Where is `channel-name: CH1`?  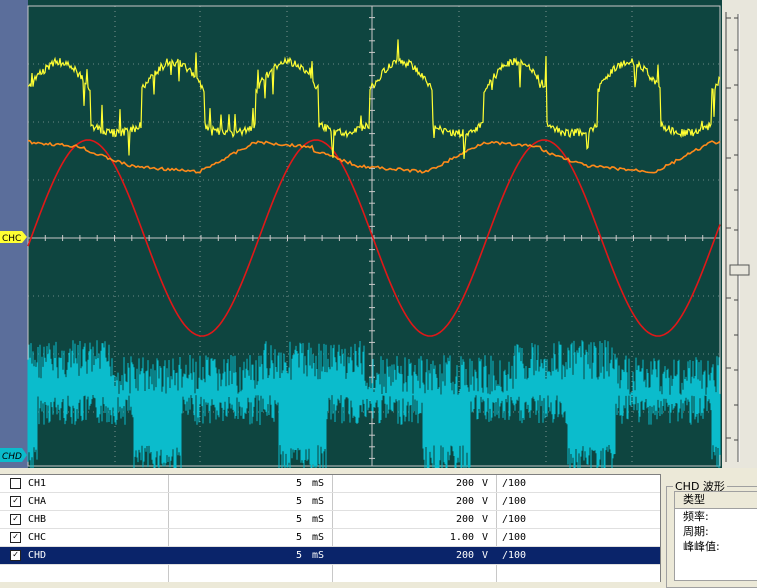
channel-name: CH1 is located at coordinates (37, 483).